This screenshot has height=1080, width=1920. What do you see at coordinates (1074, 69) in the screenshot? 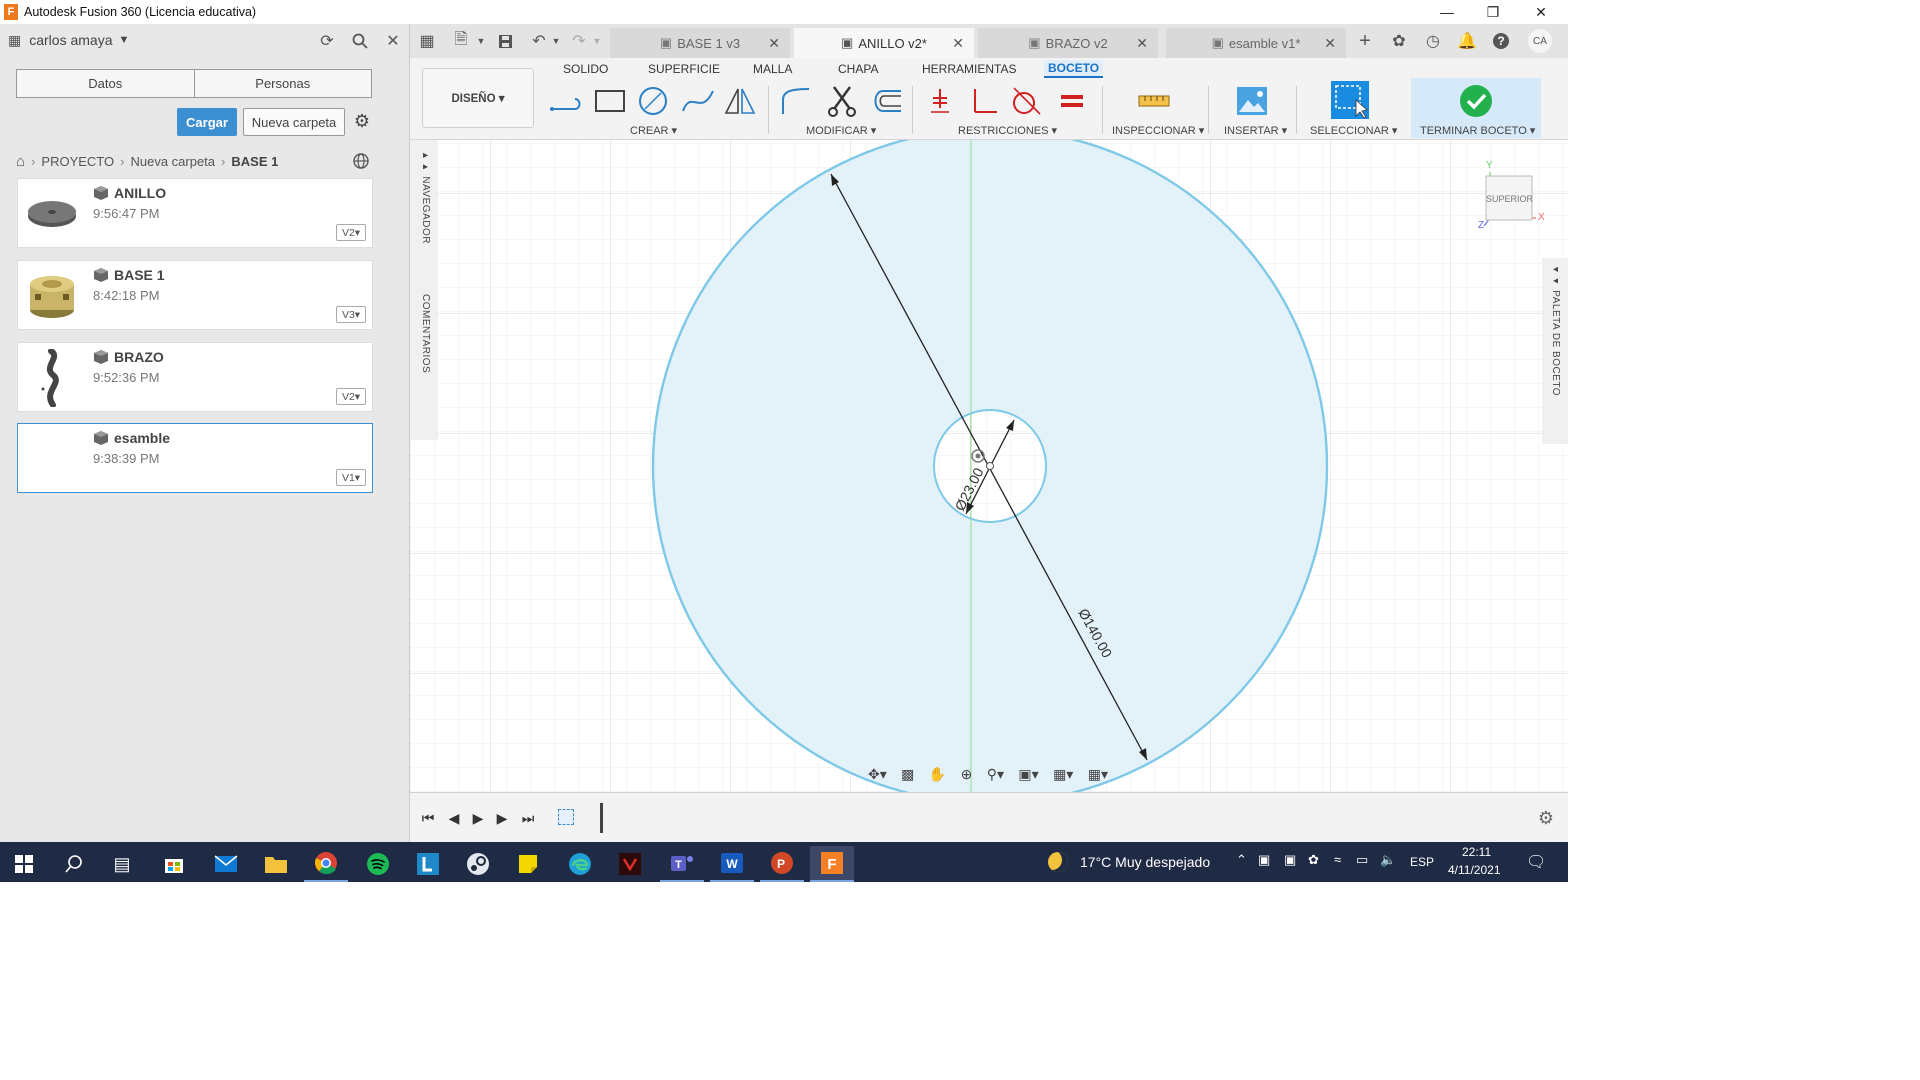
I see `tab-boceto: BOCETO` at bounding box center [1074, 69].